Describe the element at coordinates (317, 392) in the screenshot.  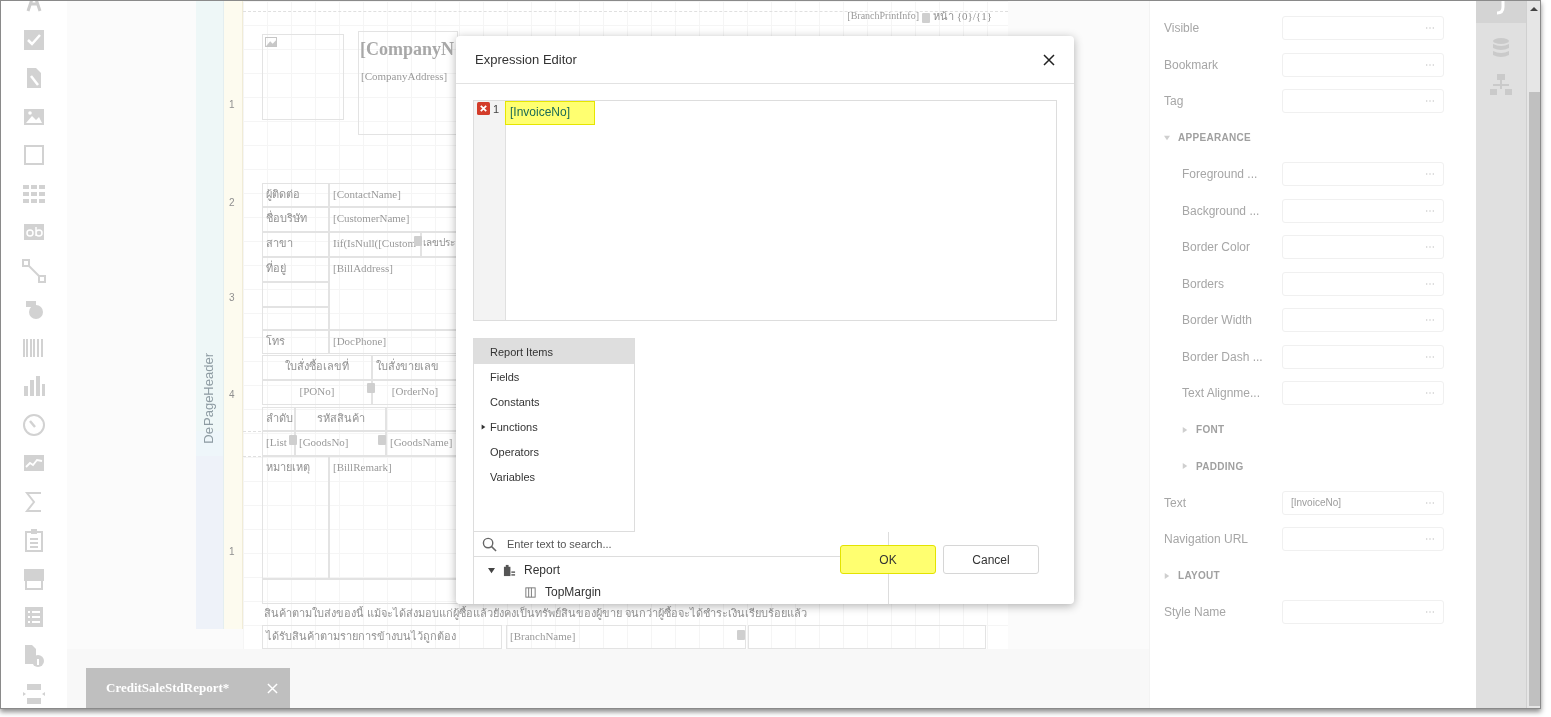
I see `report-field: [PONo]` at that location.